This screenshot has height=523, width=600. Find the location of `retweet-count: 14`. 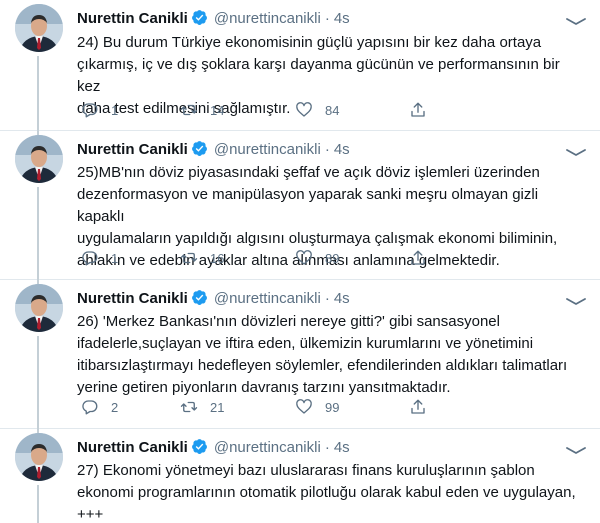

retweet-count: 14 is located at coordinates (217, 110).